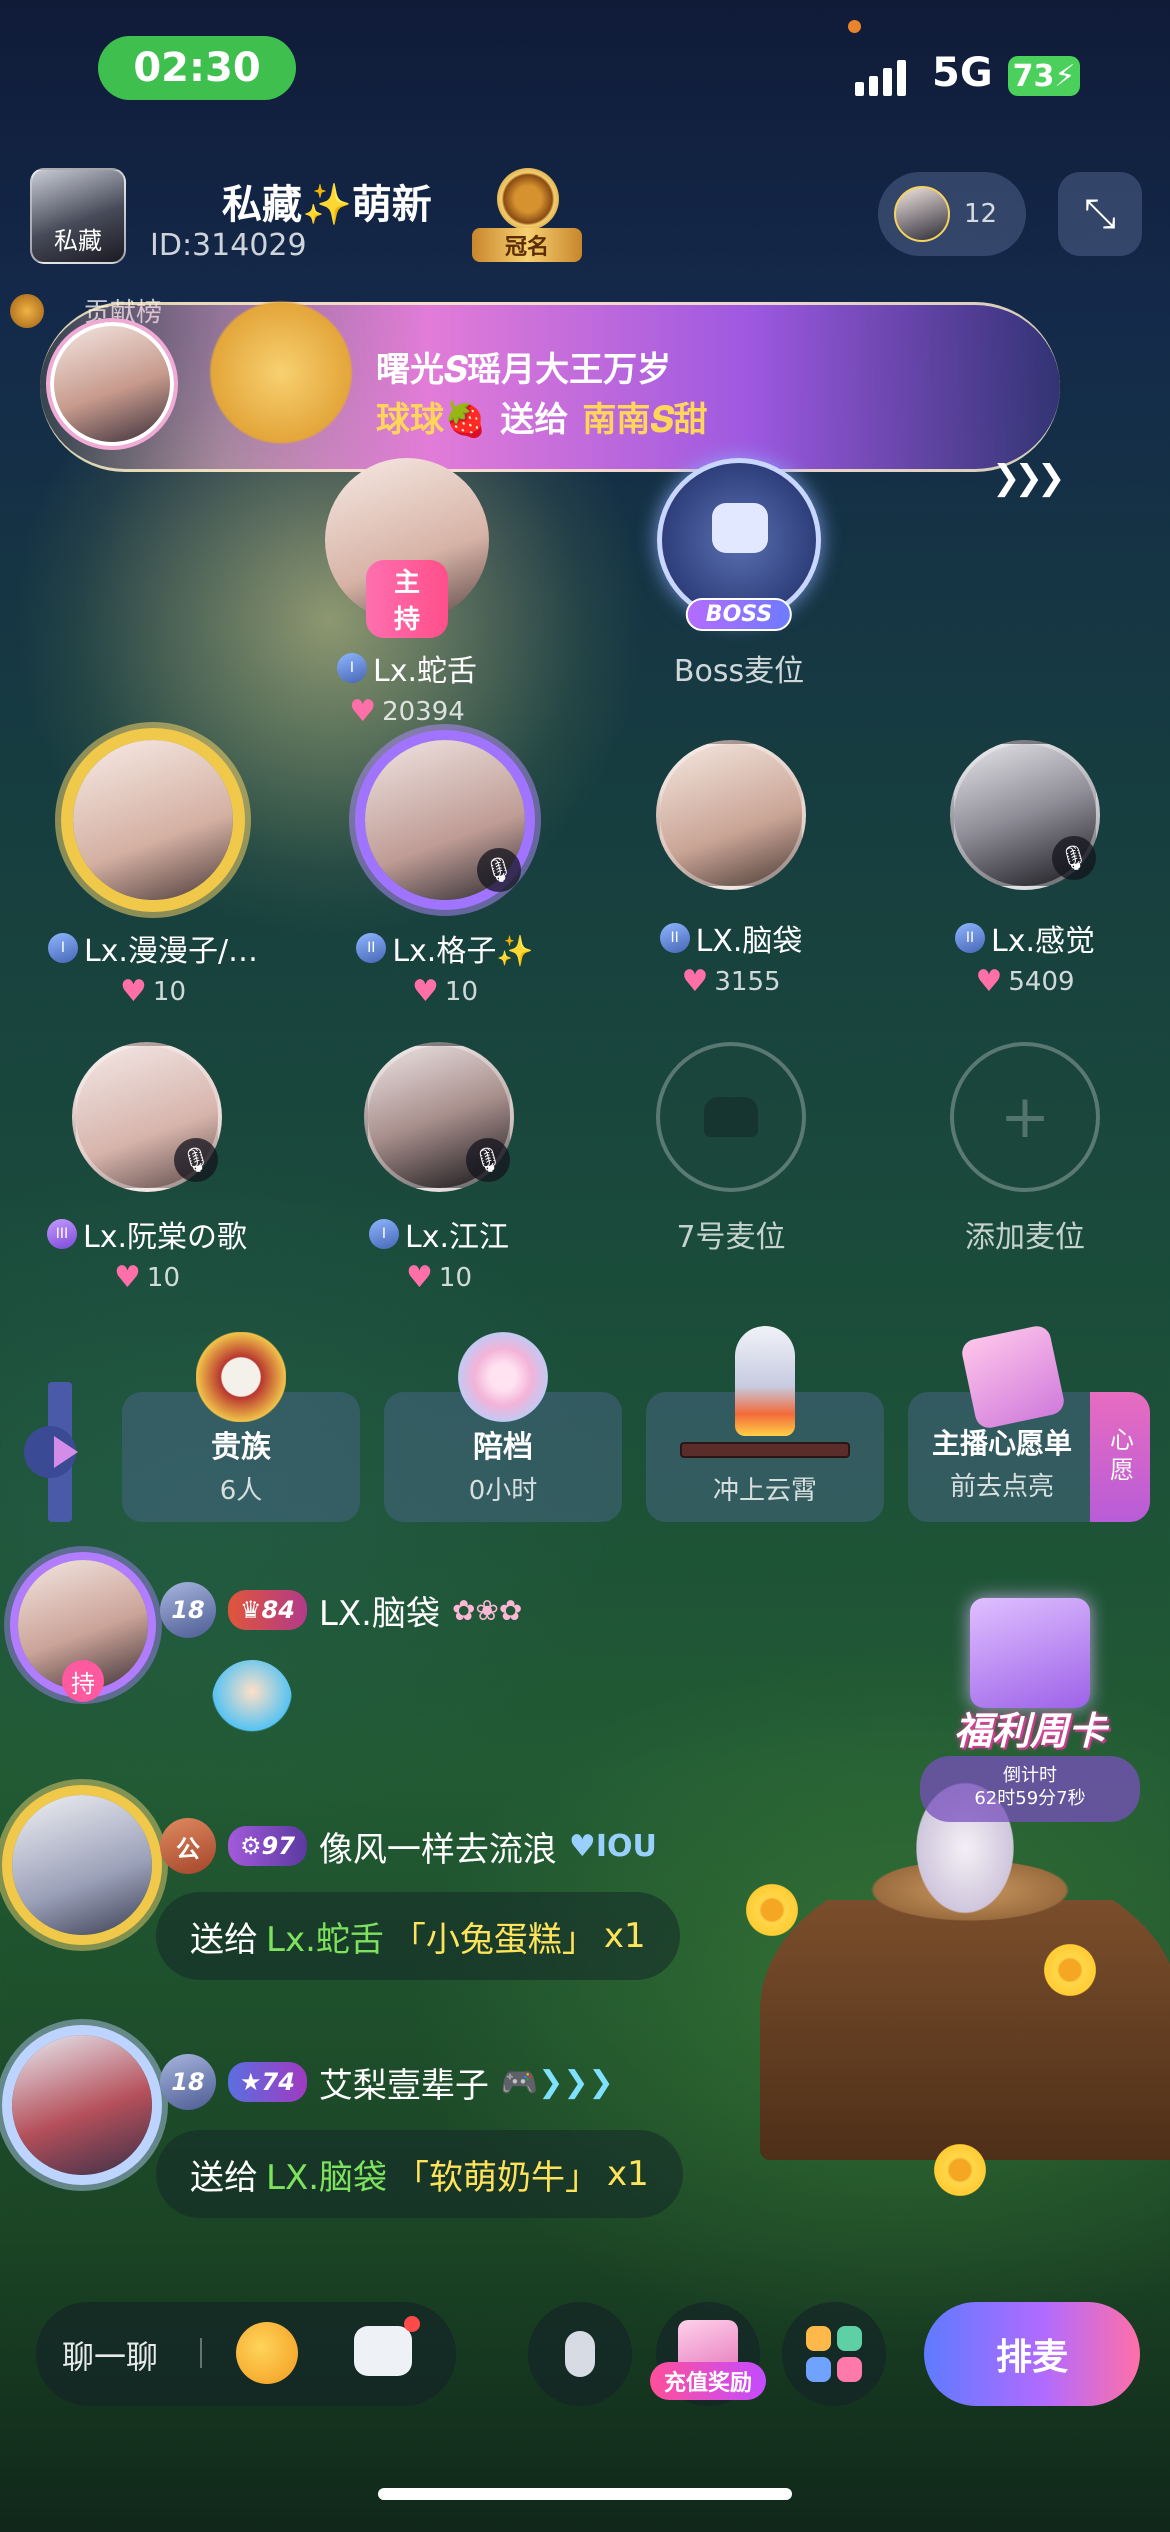 This screenshot has height=2532, width=1170. What do you see at coordinates (407, 548) in the screenshot?
I see `host-avatar: 主持` at bounding box center [407, 548].